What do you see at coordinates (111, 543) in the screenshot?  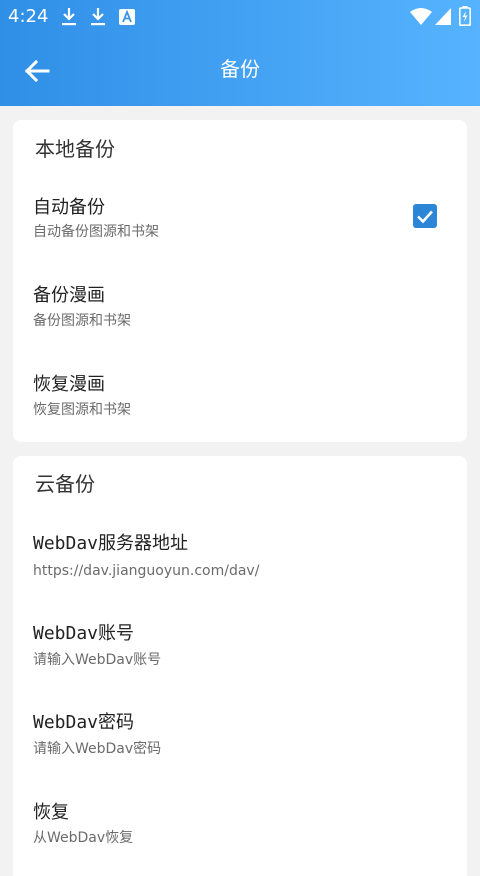 I see `webdav-server-title: WebDav服务器地址` at bounding box center [111, 543].